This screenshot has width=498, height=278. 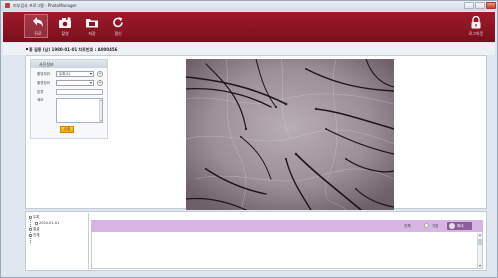 I want to click on tree-item-all: 전체, so click(x=34, y=235).